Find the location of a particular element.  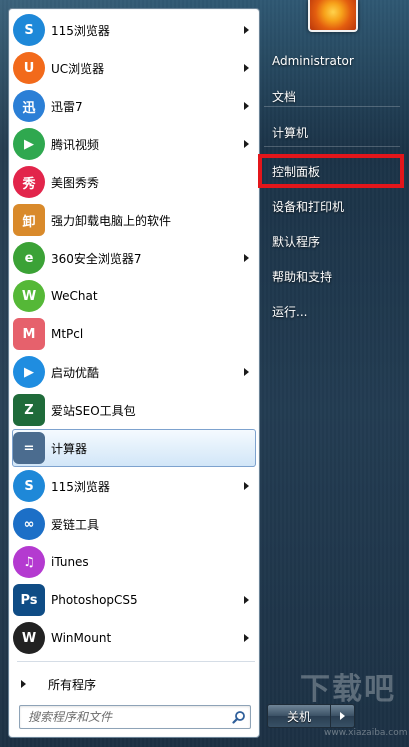

user-avatar is located at coordinates (333, 16).